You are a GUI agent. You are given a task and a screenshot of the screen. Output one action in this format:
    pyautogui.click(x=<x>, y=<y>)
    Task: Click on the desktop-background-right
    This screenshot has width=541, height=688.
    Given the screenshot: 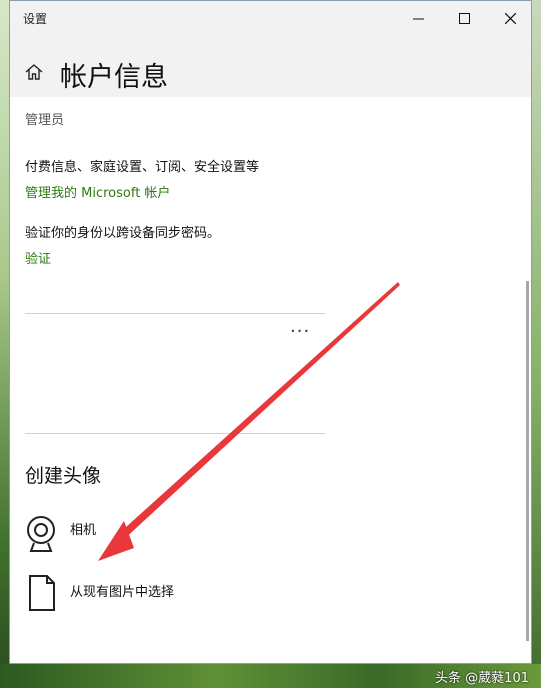 What is the action you would take?
    pyautogui.click(x=536, y=344)
    